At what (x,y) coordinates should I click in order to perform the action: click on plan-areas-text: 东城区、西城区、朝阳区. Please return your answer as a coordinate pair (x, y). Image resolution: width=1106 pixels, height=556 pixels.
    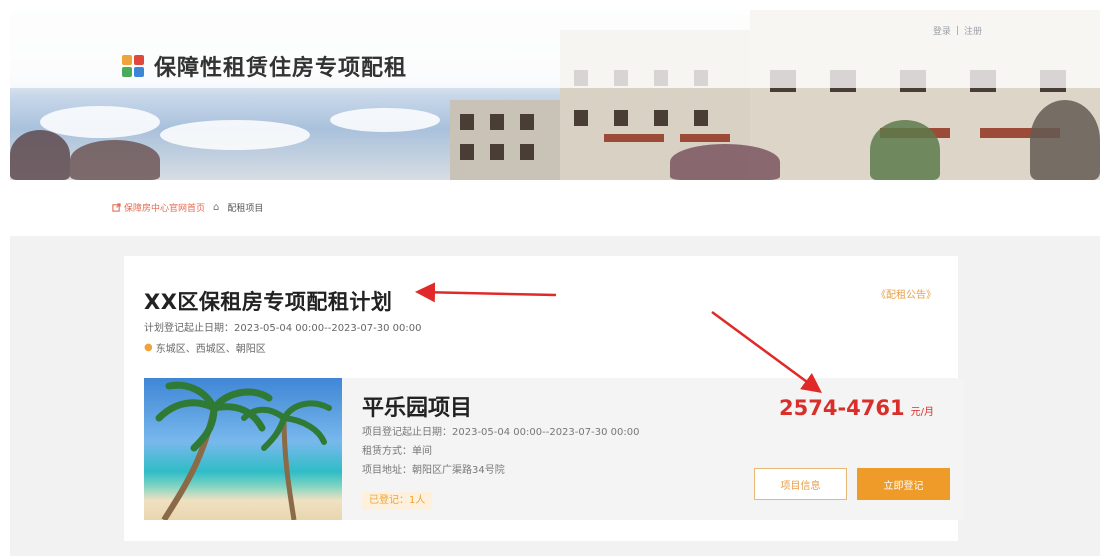
    Looking at the image, I should click on (210, 349).